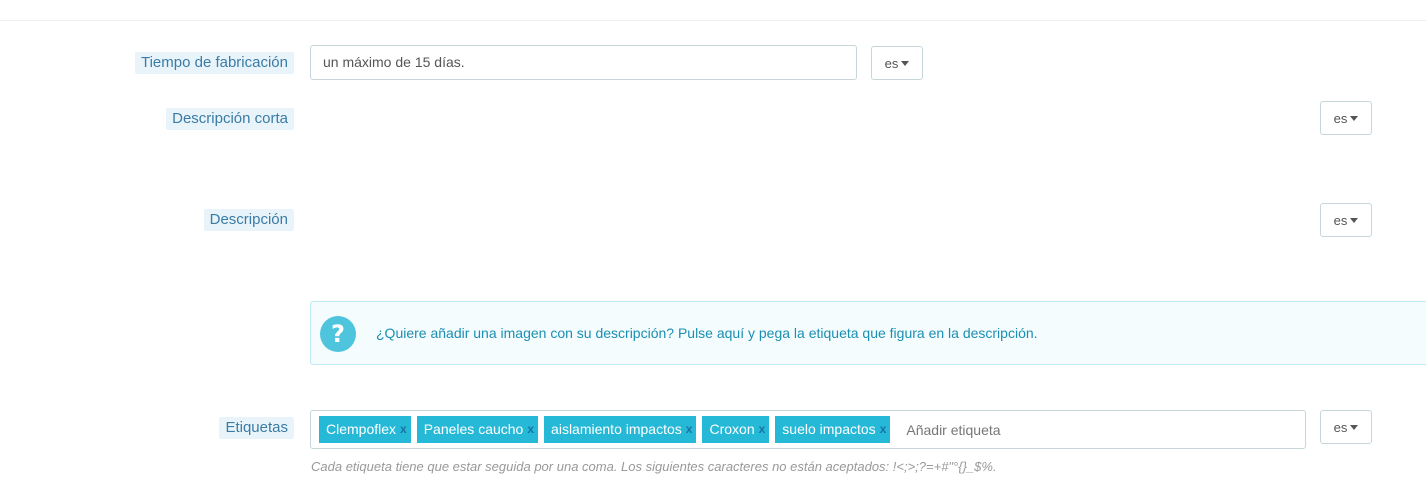 This screenshot has height=499, width=1426. Describe the element at coordinates (829, 429) in the screenshot. I see `tag-text: suelo impactos` at that location.